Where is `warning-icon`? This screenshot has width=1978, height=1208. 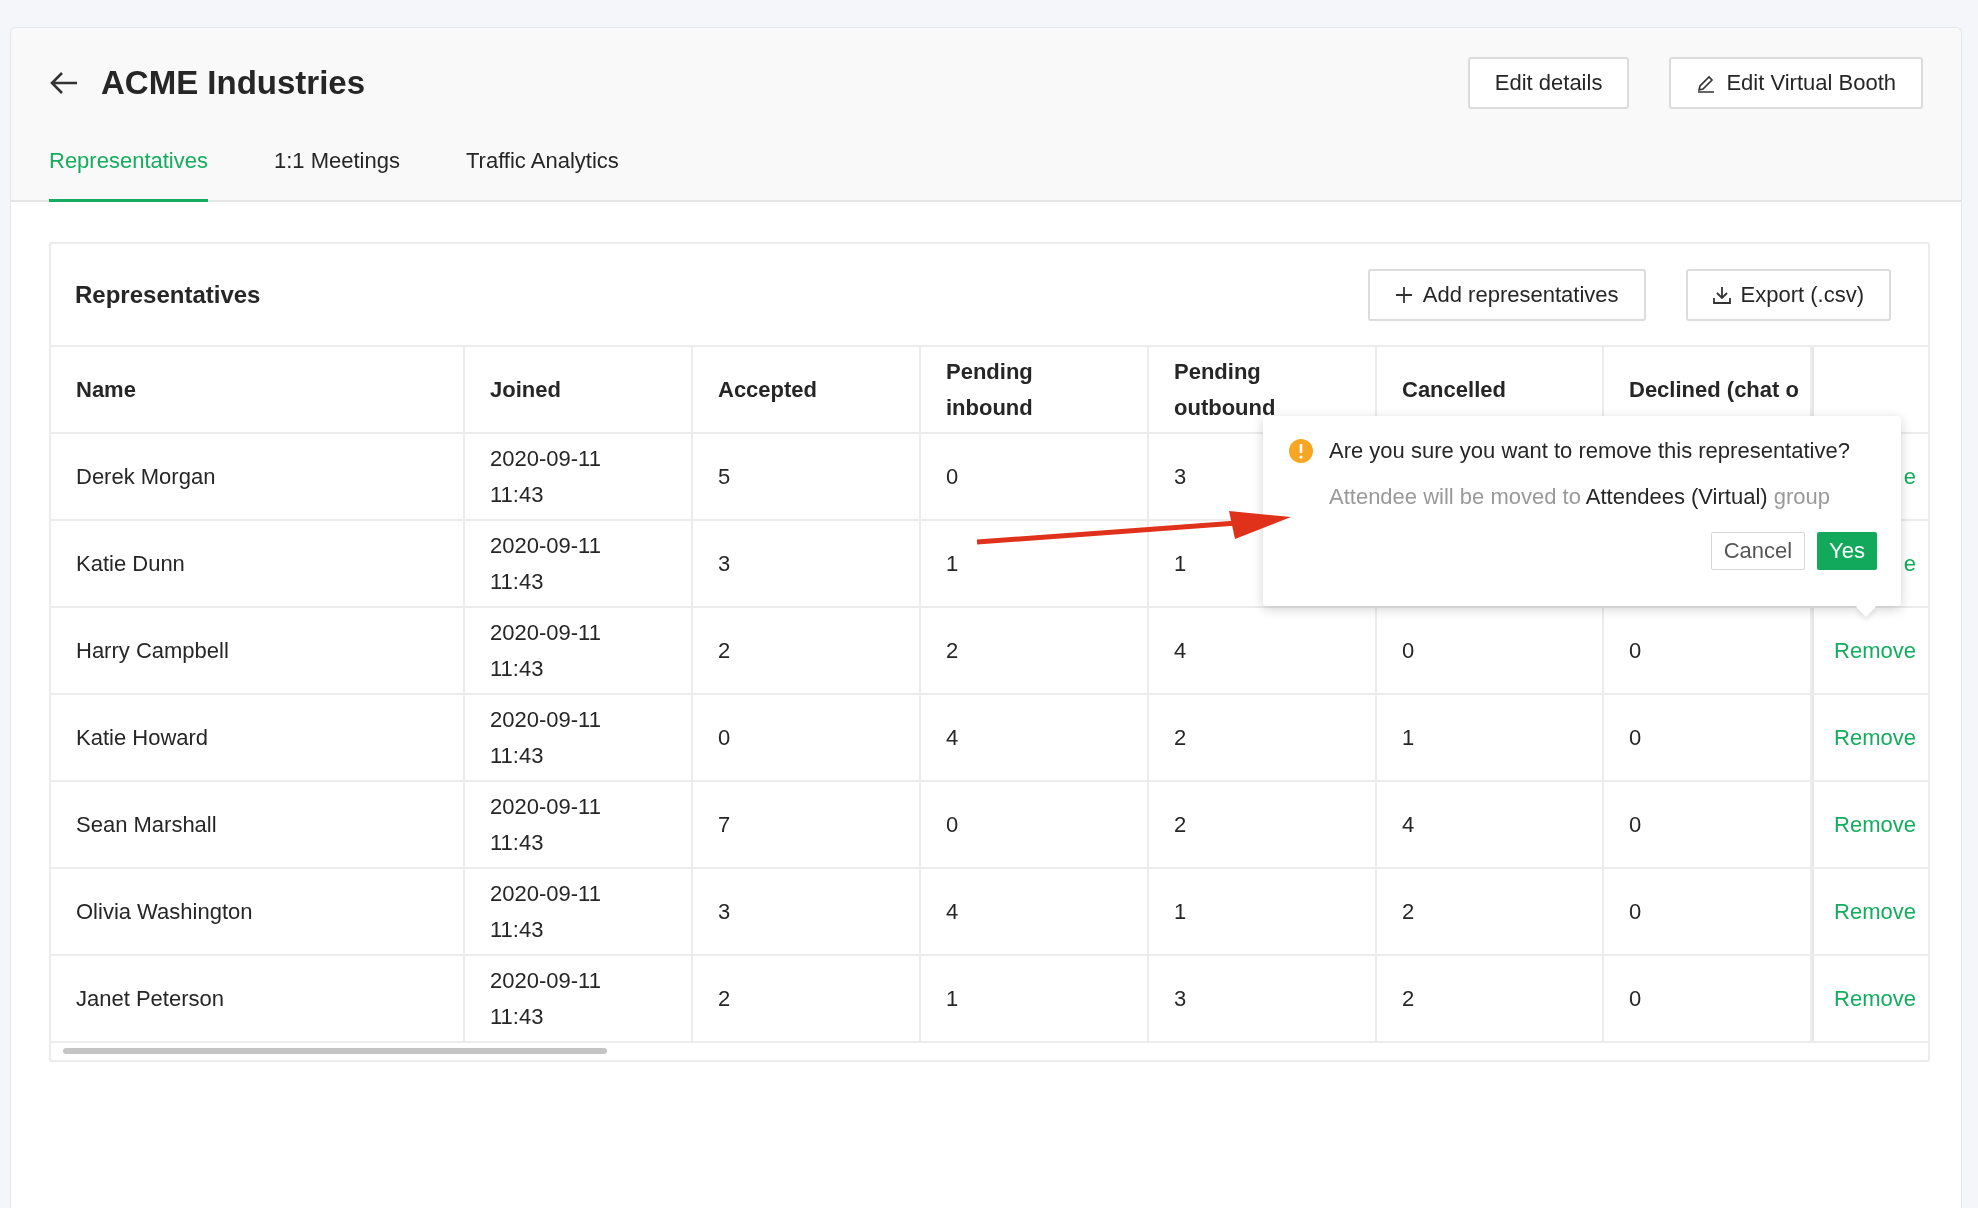 warning-icon is located at coordinates (1301, 451).